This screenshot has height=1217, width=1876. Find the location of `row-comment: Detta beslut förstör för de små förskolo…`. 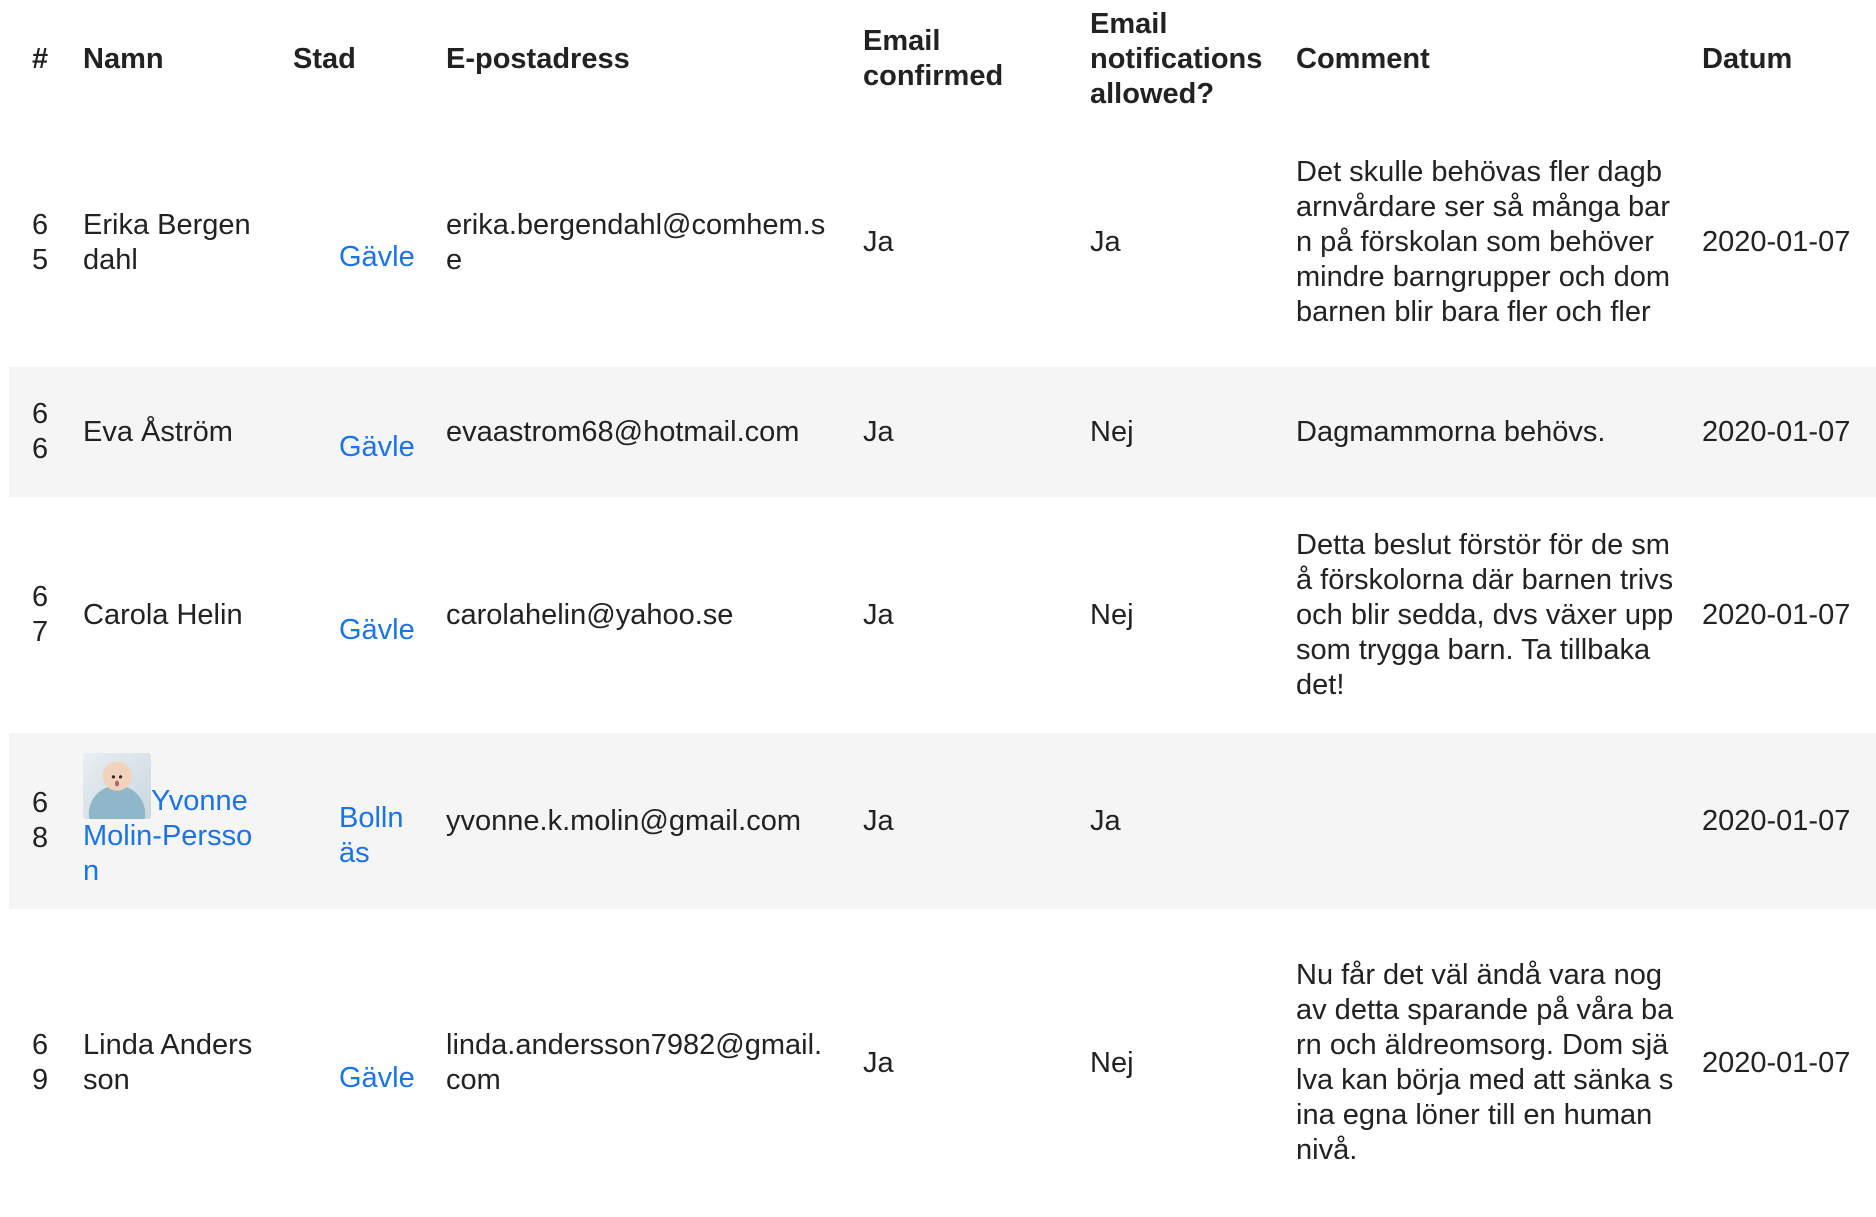

row-comment: Detta beslut förstör för de små förskolo… is located at coordinates (1485, 614).